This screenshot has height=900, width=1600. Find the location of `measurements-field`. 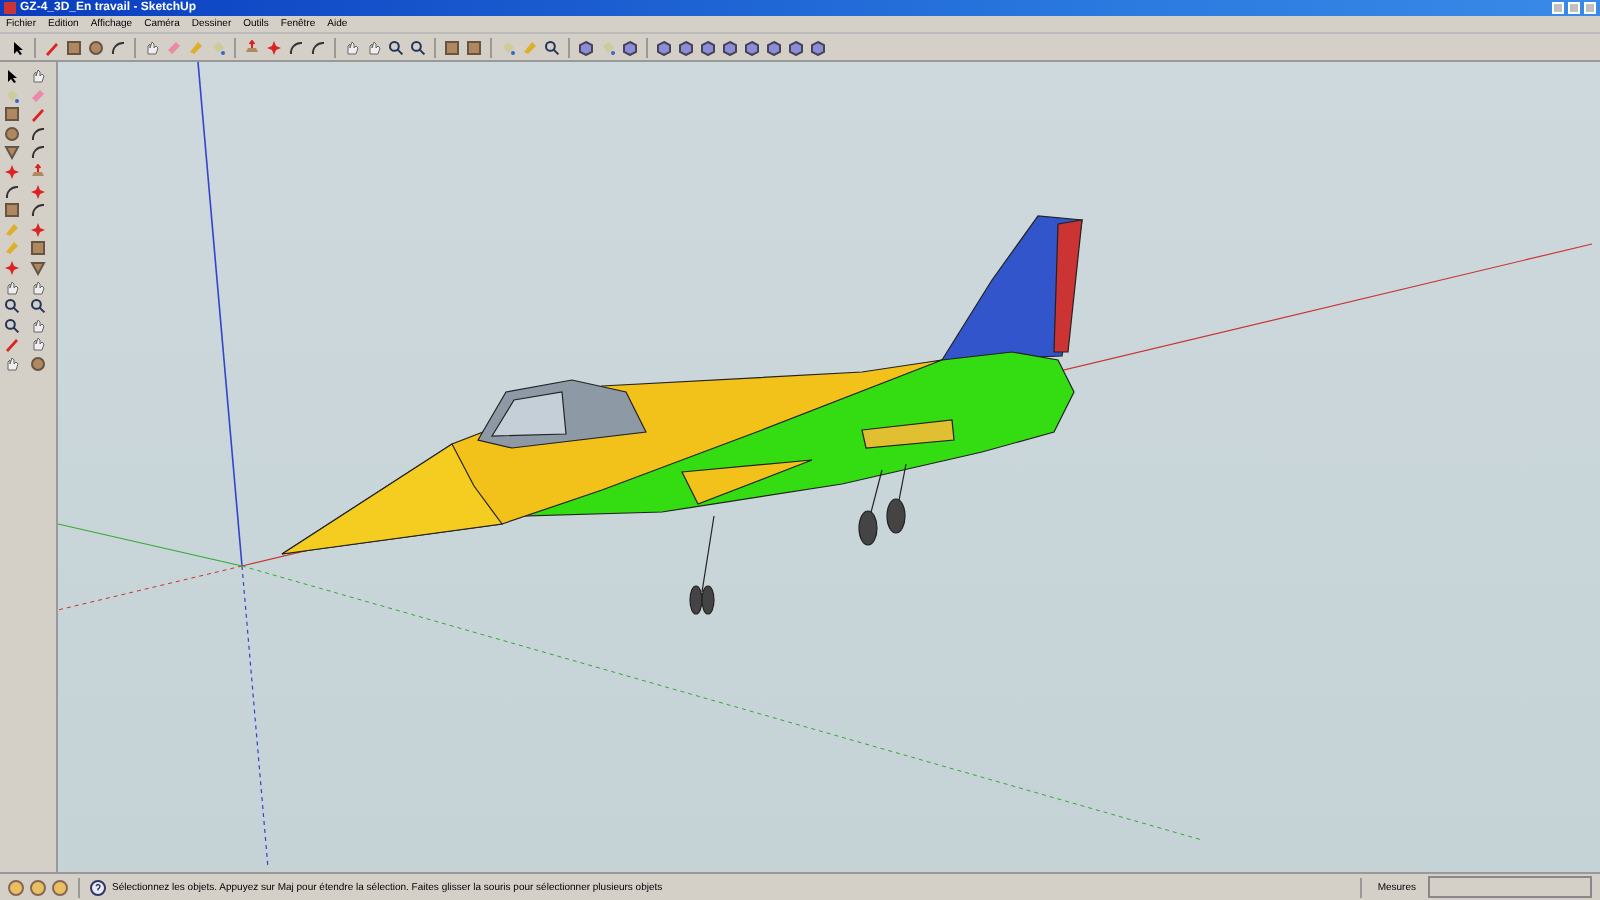

measurements-field is located at coordinates (1510, 887).